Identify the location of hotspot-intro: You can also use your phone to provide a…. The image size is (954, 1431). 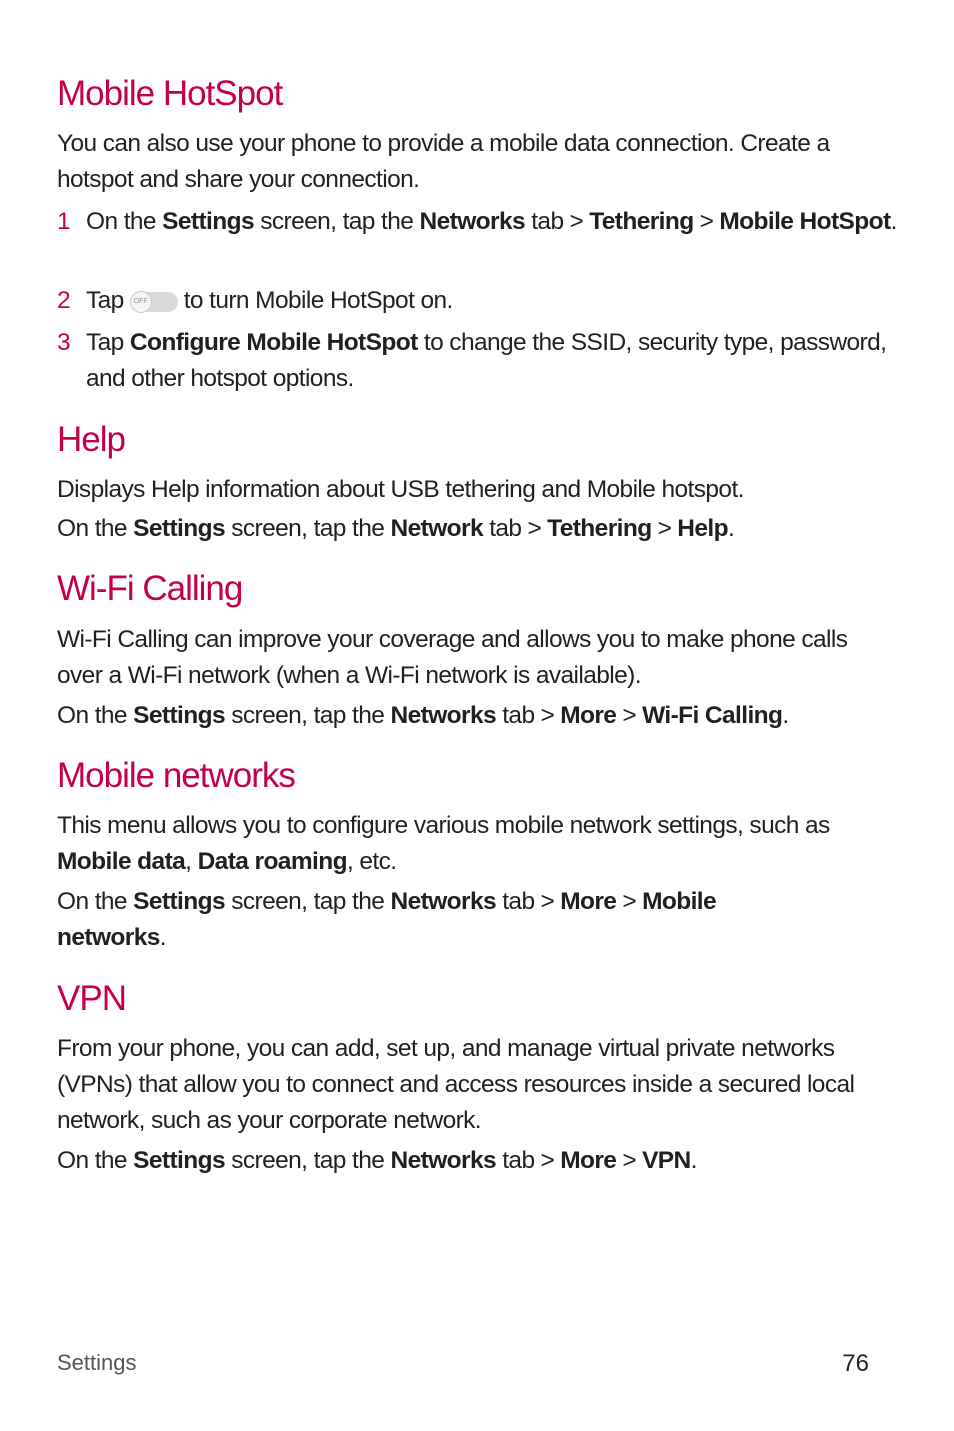
(443, 161).